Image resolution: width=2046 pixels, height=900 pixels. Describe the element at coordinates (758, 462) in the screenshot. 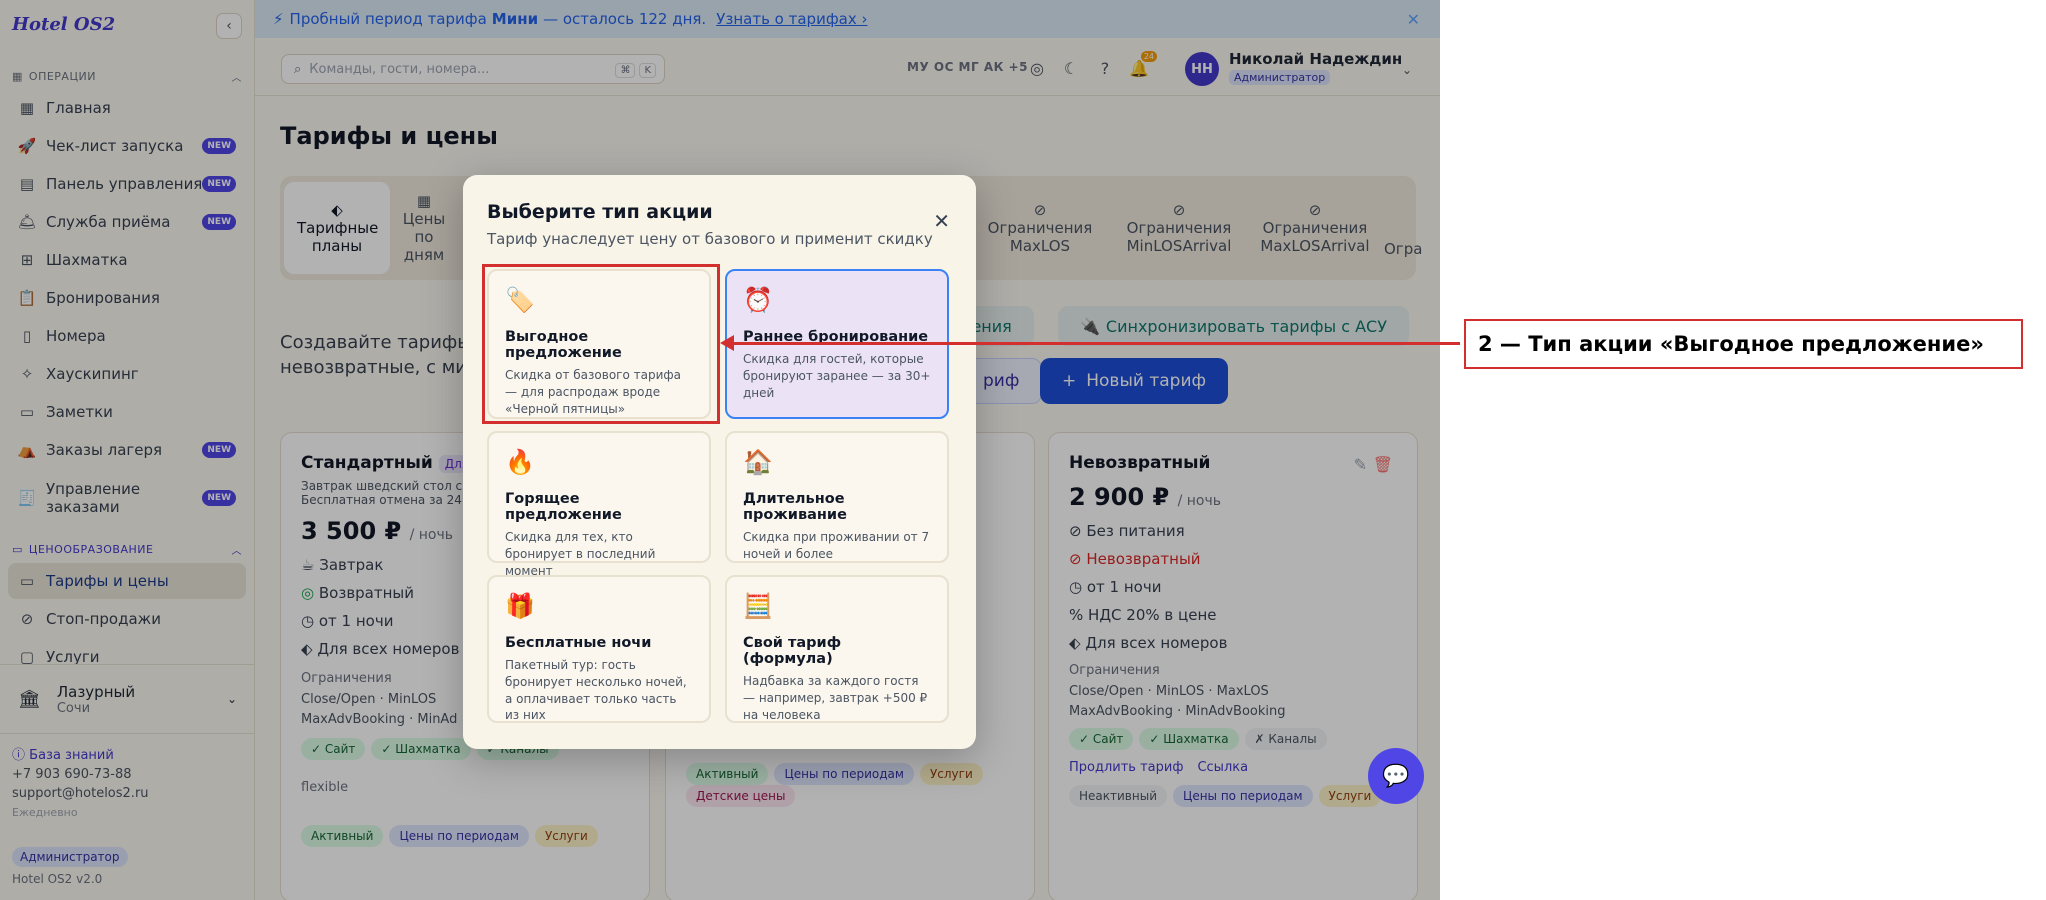

I see `house-icon: 🏠` at that location.